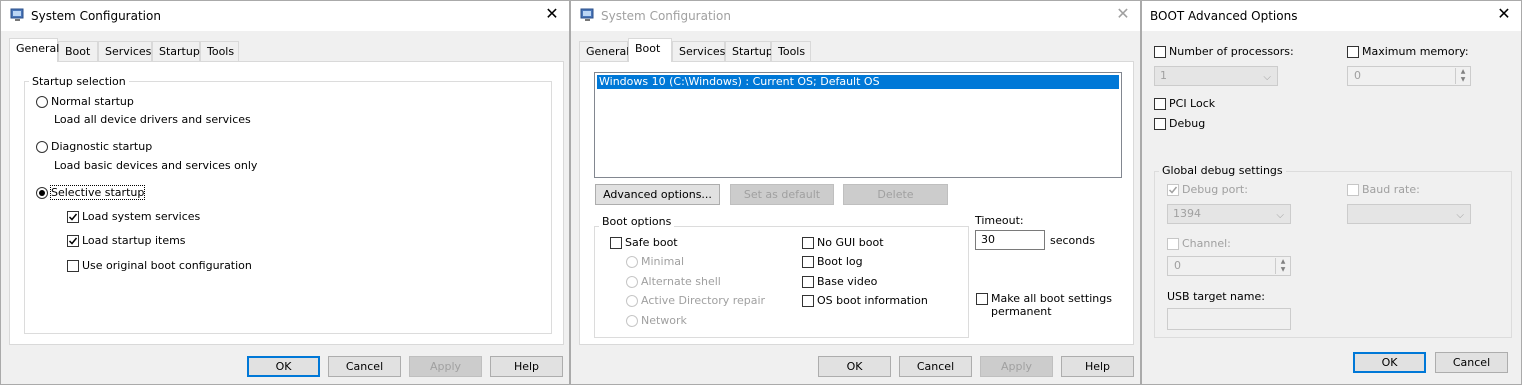 The height and width of the screenshot is (385, 1522). I want to click on number-of-processors-checkbox, so click(1160, 52).